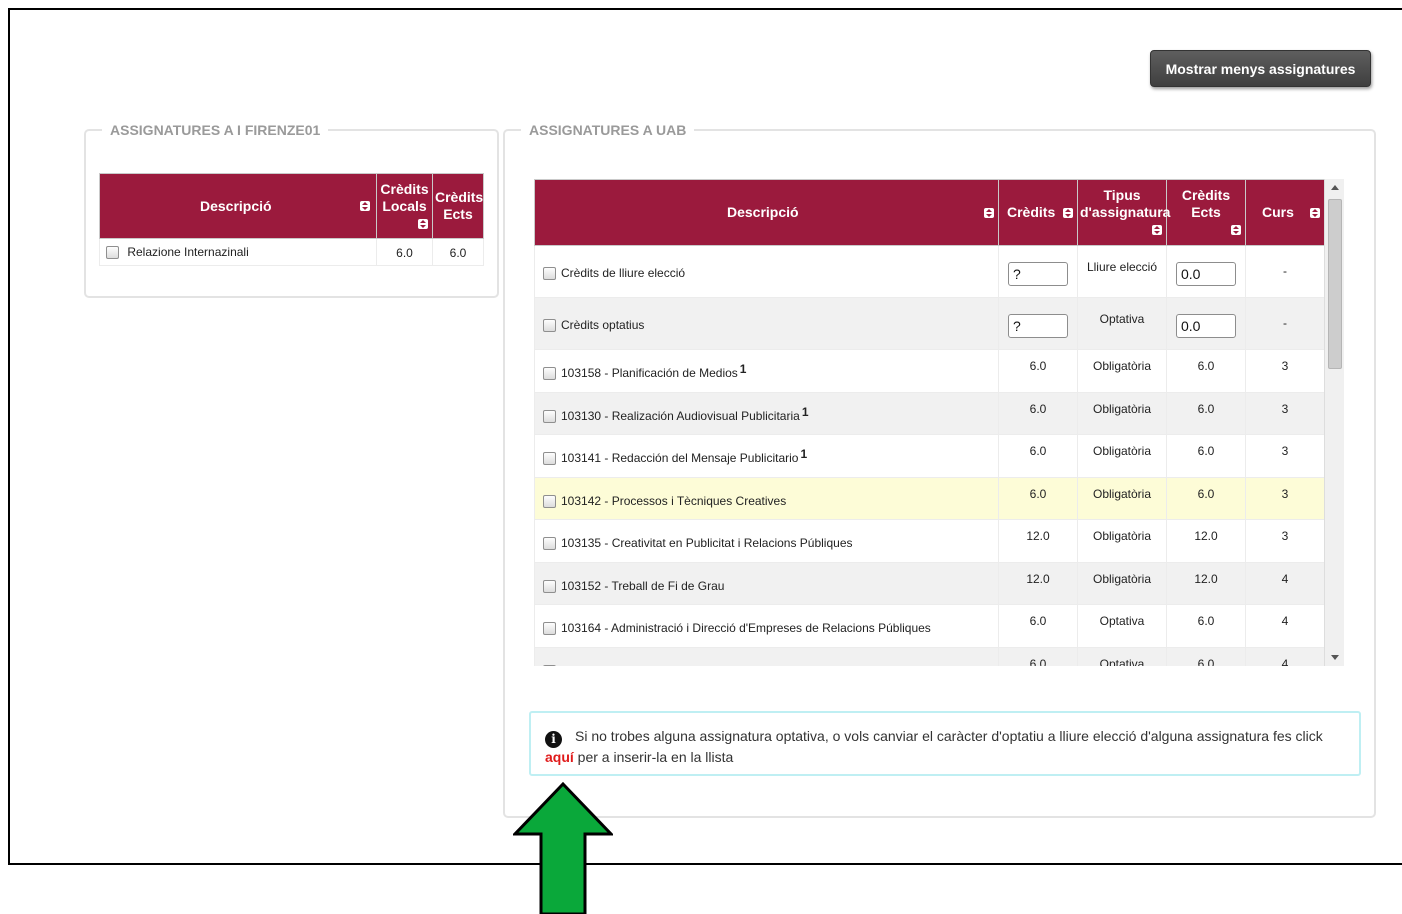 Image resolution: width=1402 pixels, height=914 pixels. What do you see at coordinates (1206, 583) in the screenshot?
I see `ects-cell: 12.0` at bounding box center [1206, 583].